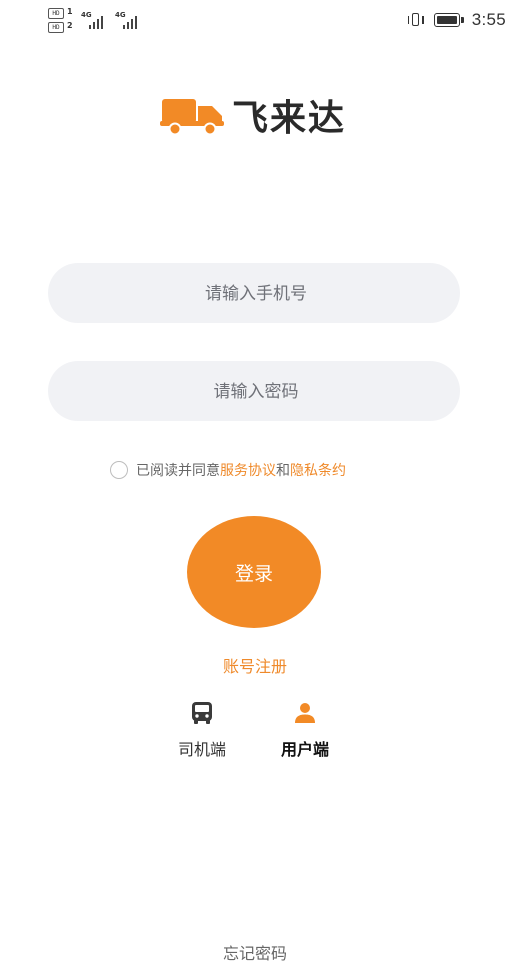  I want to click on sim-indicators: HD 1 HD 2 4G 4G, so click(98, 21).